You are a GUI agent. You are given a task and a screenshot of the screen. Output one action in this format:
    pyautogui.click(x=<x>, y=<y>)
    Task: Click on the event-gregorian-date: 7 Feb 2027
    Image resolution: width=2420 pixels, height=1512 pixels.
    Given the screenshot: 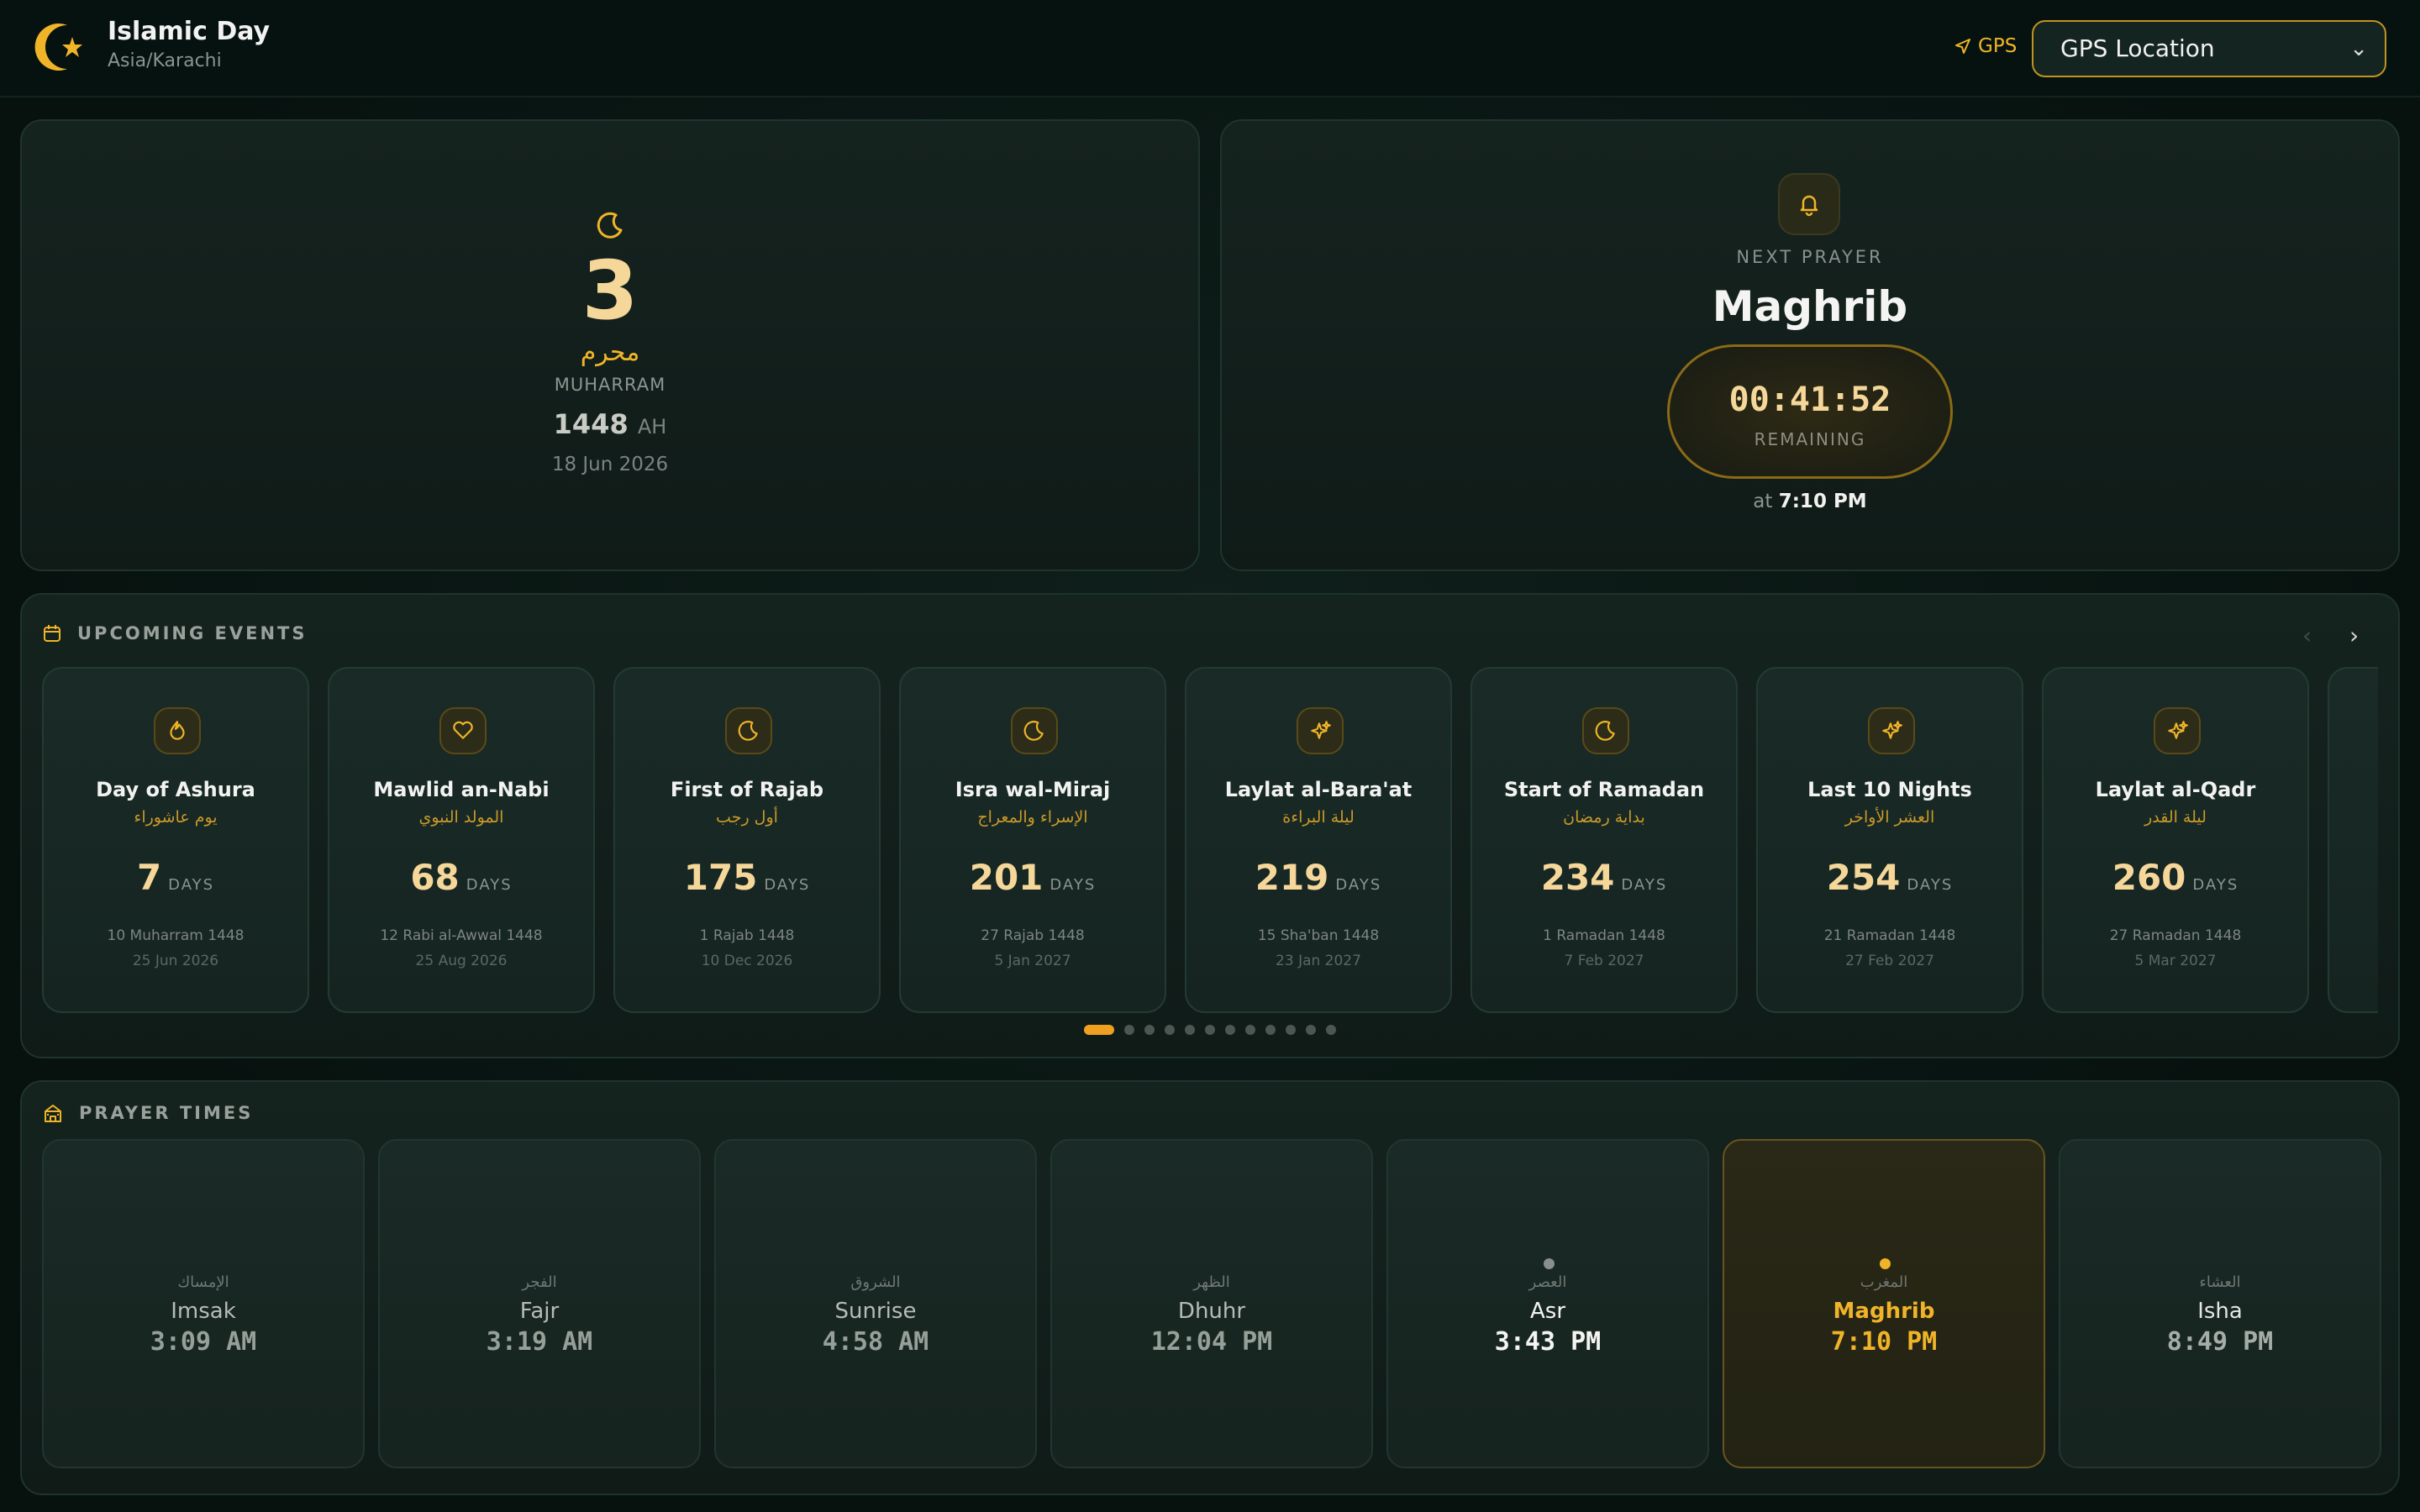 What is the action you would take?
    pyautogui.click(x=1604, y=961)
    